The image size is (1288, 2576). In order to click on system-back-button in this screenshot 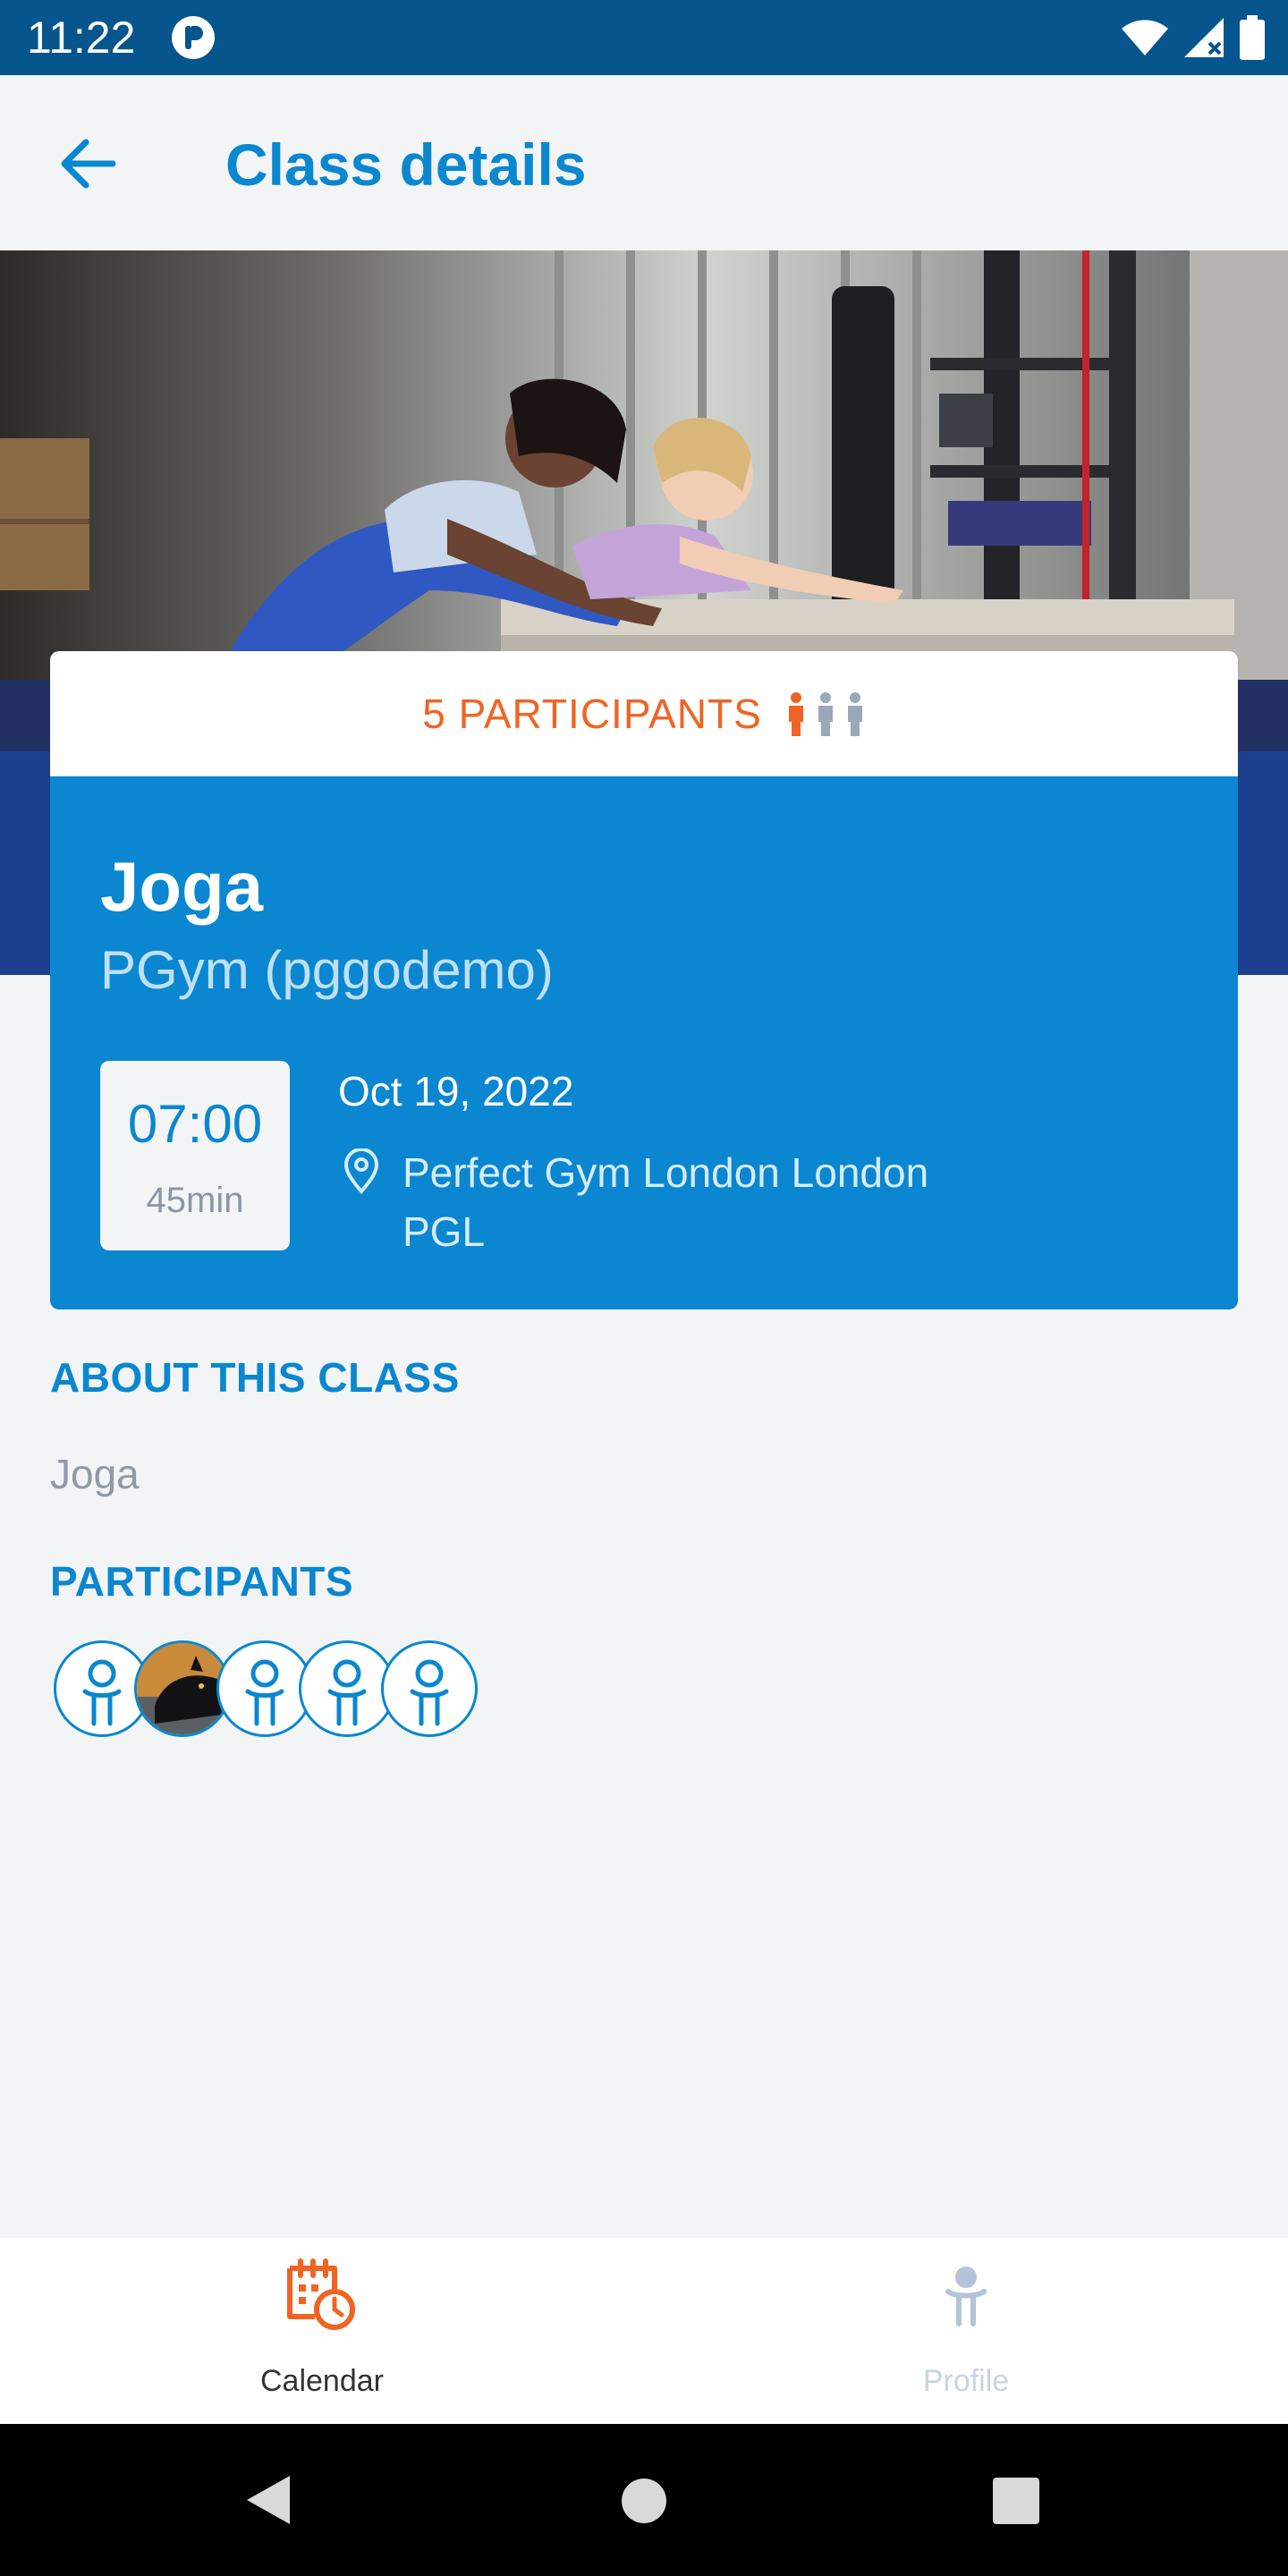, I will do `click(268, 2500)`.